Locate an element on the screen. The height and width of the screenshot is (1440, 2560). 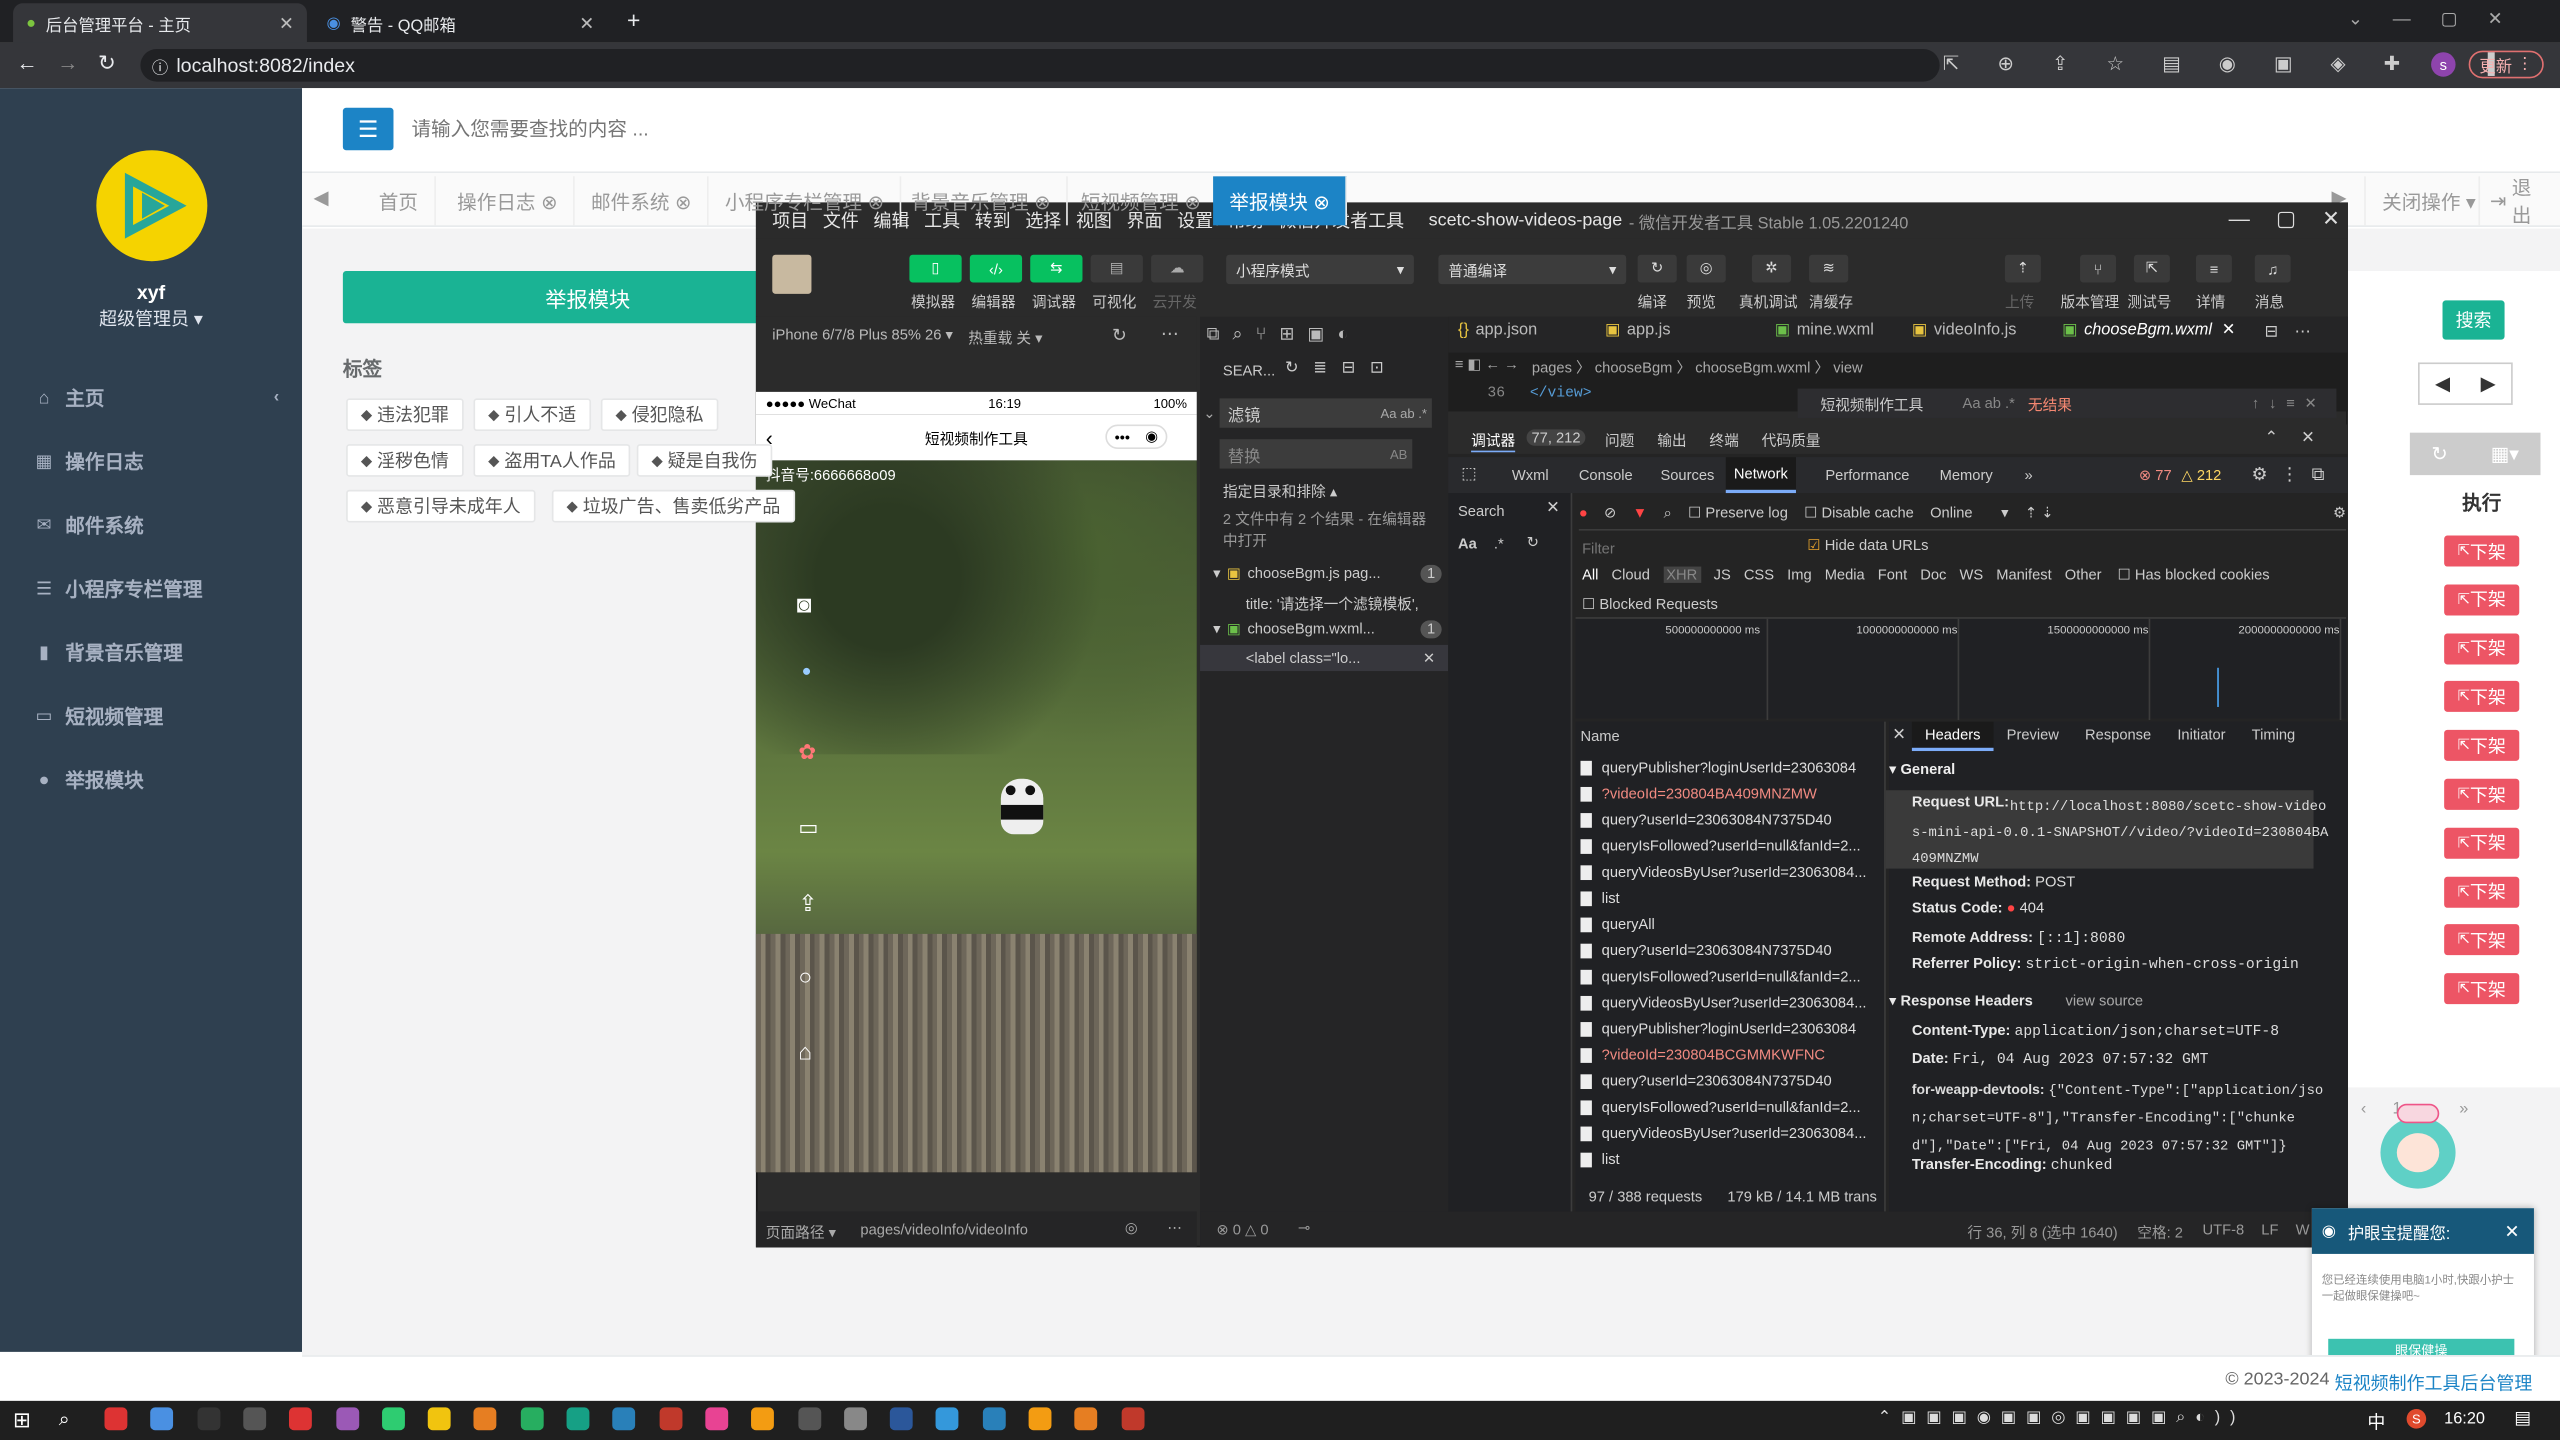
result-summary: 2 文件中有 2 个结果 - 在编辑器中打开 is located at coordinates (1327, 530).